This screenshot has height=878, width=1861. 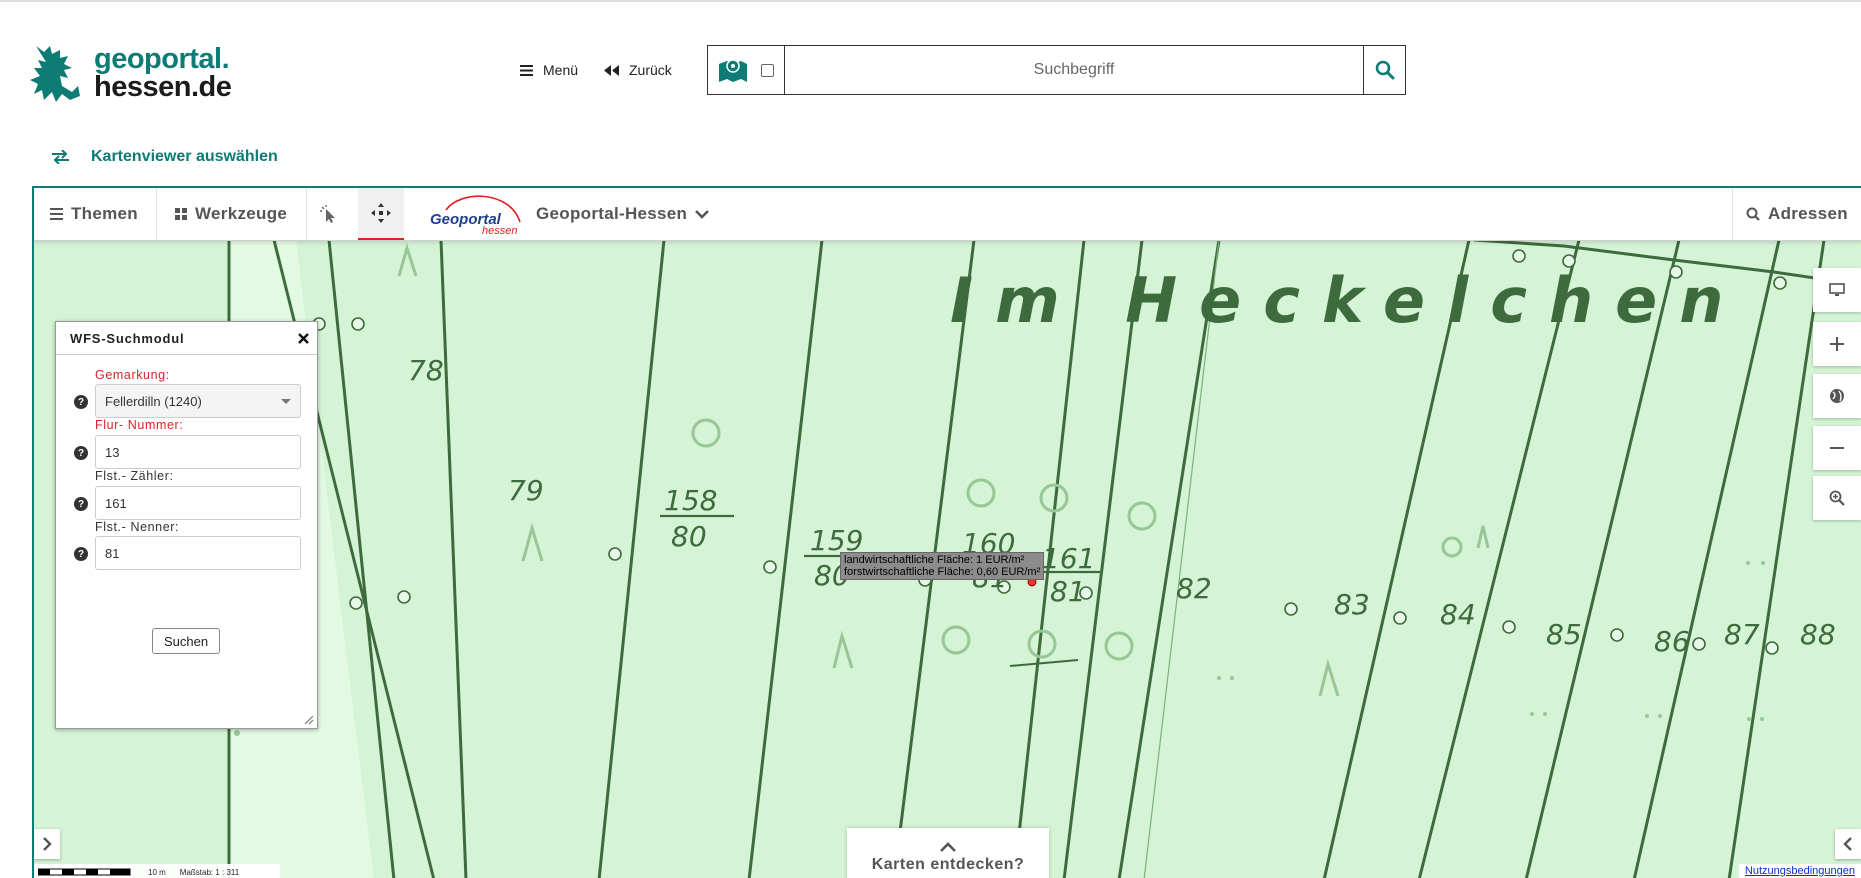 I want to click on viewer-select-link: Kartenviewer auswählen, so click(x=165, y=157).